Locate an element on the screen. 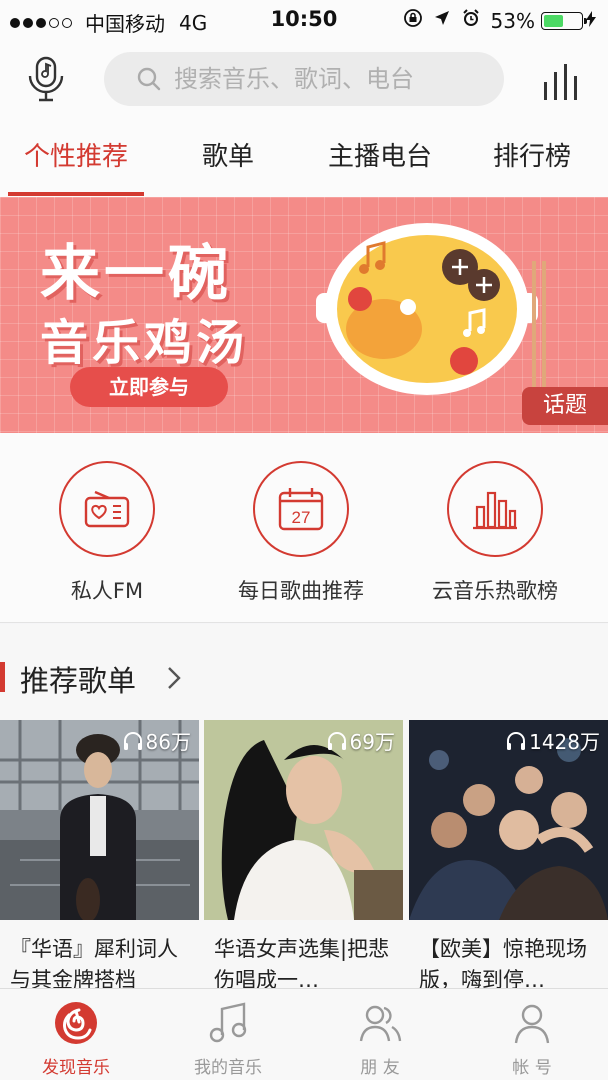  chevron-right-icon is located at coordinates (174, 678).